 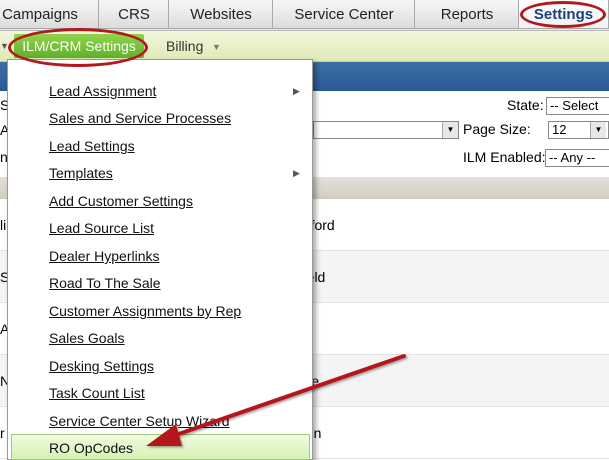 I want to click on tab-label: CRS, so click(x=134, y=14).